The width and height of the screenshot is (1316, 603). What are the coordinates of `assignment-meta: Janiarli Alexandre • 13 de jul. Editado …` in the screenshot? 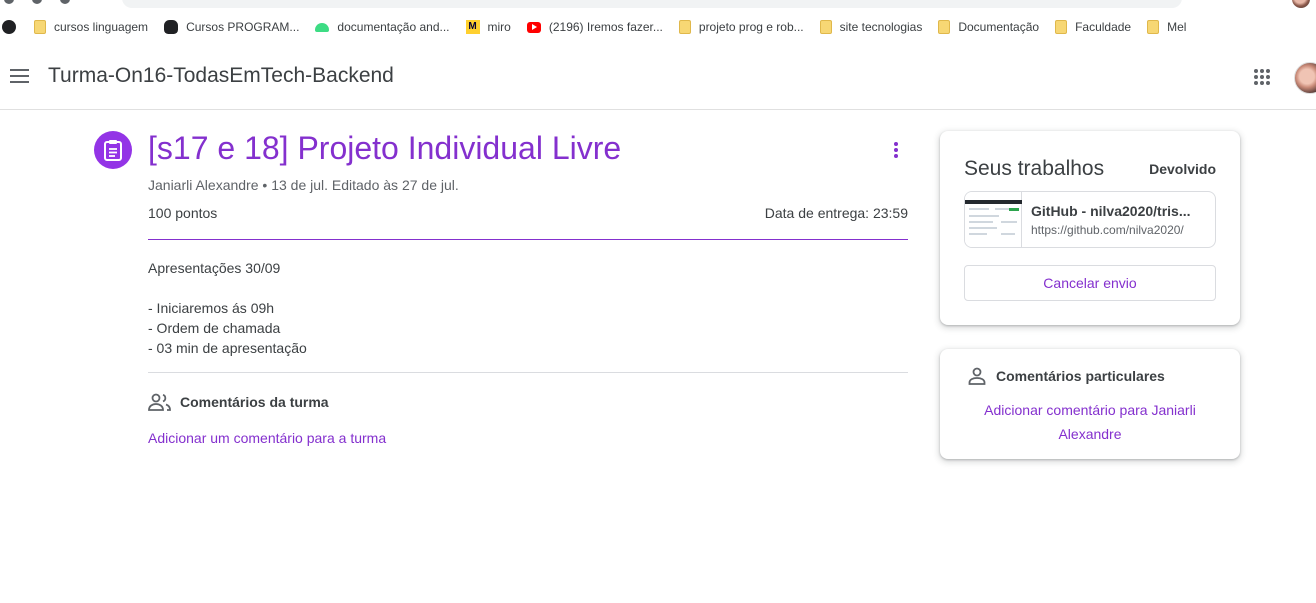 It's located at (303, 185).